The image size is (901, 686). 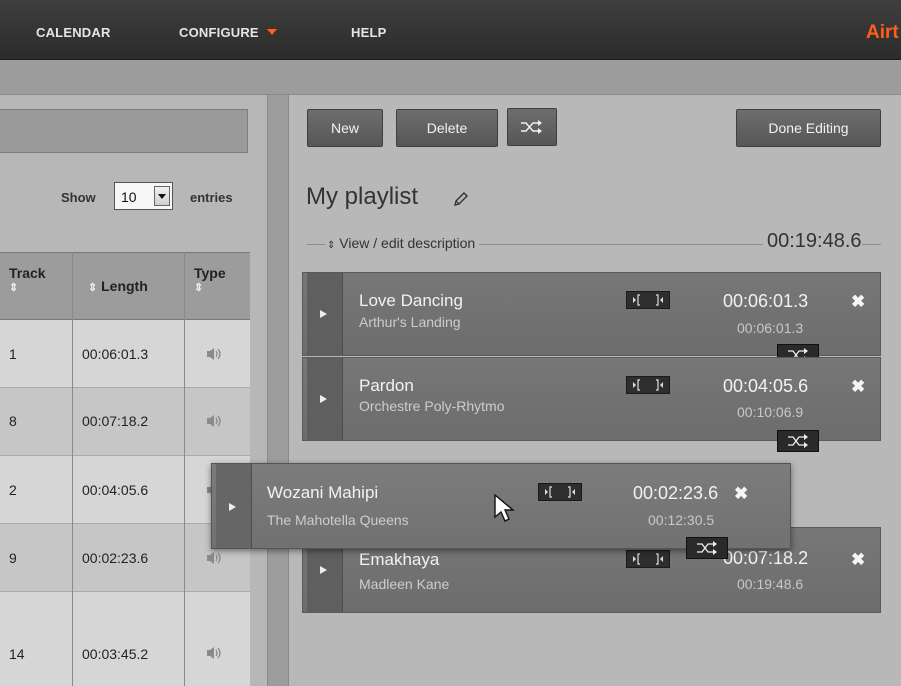 What do you see at coordinates (338, 520) in the screenshot?
I see `track-artist: The Mahotella Queens` at bounding box center [338, 520].